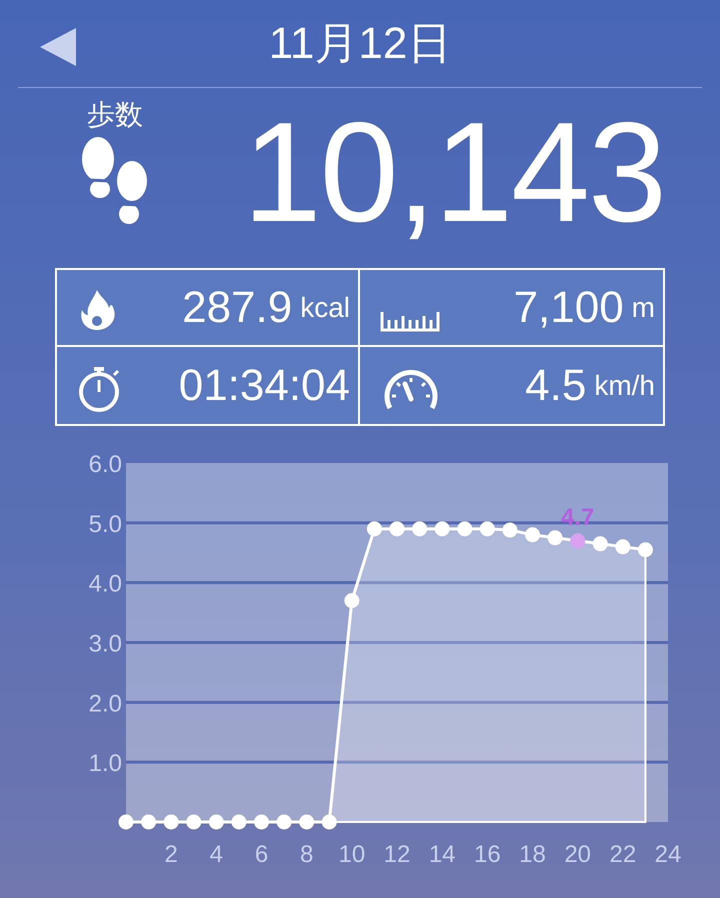  I want to click on footprints-icon, so click(115, 181).